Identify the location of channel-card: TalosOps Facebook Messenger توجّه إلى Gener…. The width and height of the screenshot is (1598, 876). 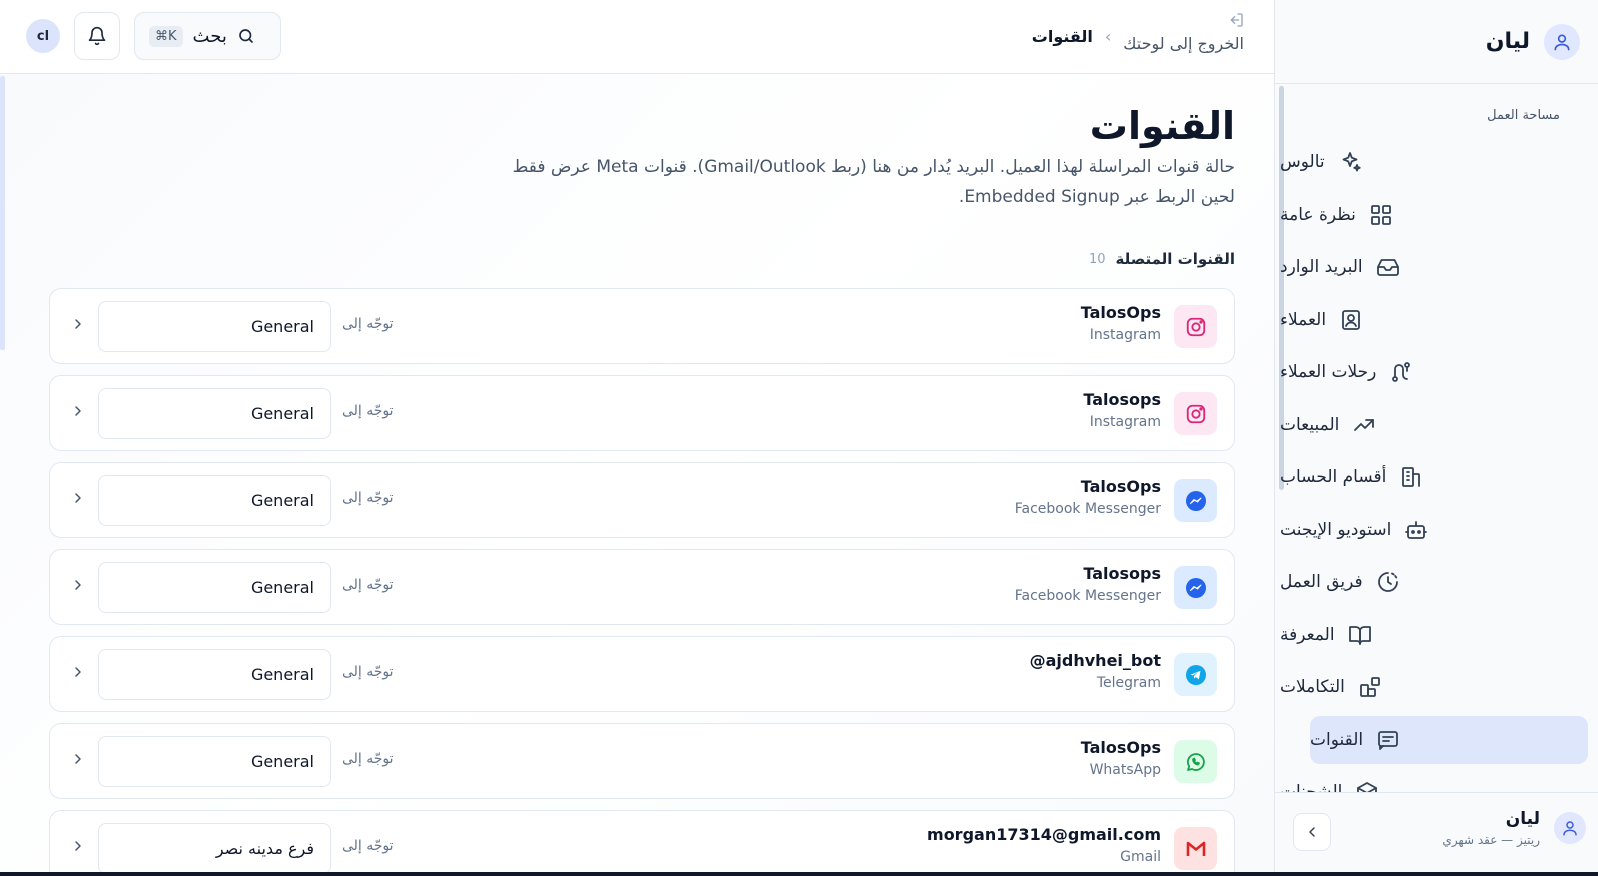
(642, 500).